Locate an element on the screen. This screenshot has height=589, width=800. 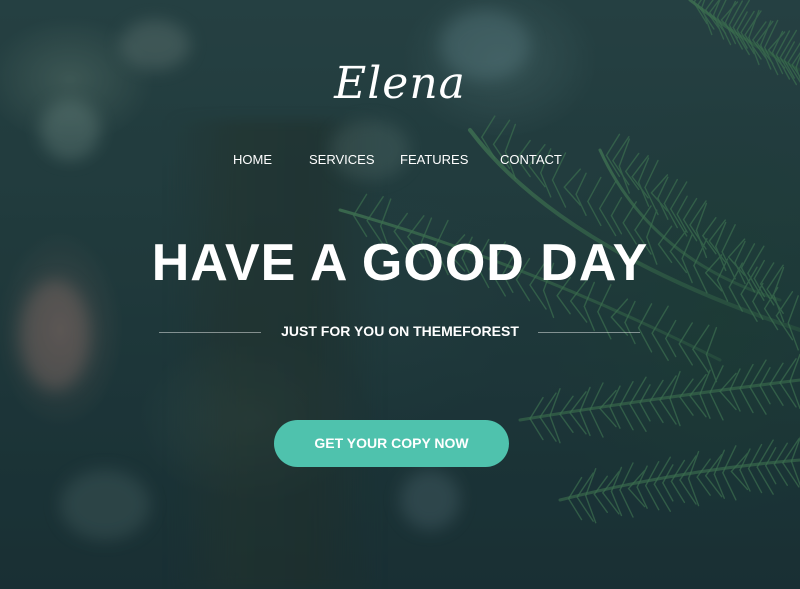
nav-item-services: SERVICES is located at coordinates (342, 159).